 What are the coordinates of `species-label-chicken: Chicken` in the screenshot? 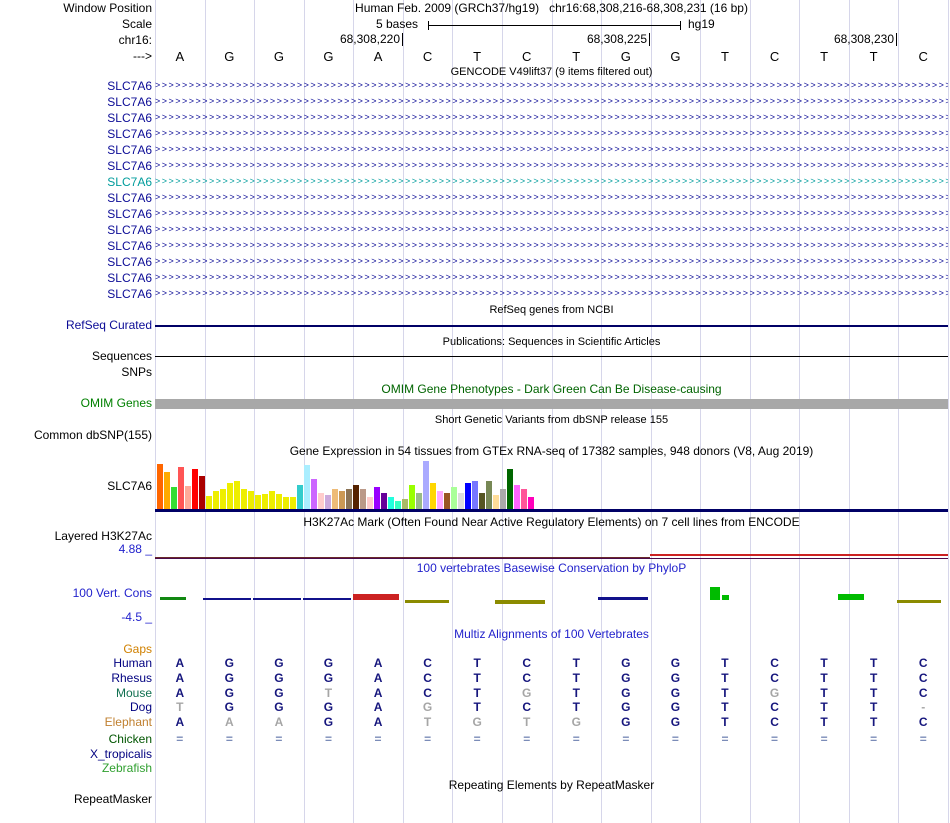 It's located at (130, 739).